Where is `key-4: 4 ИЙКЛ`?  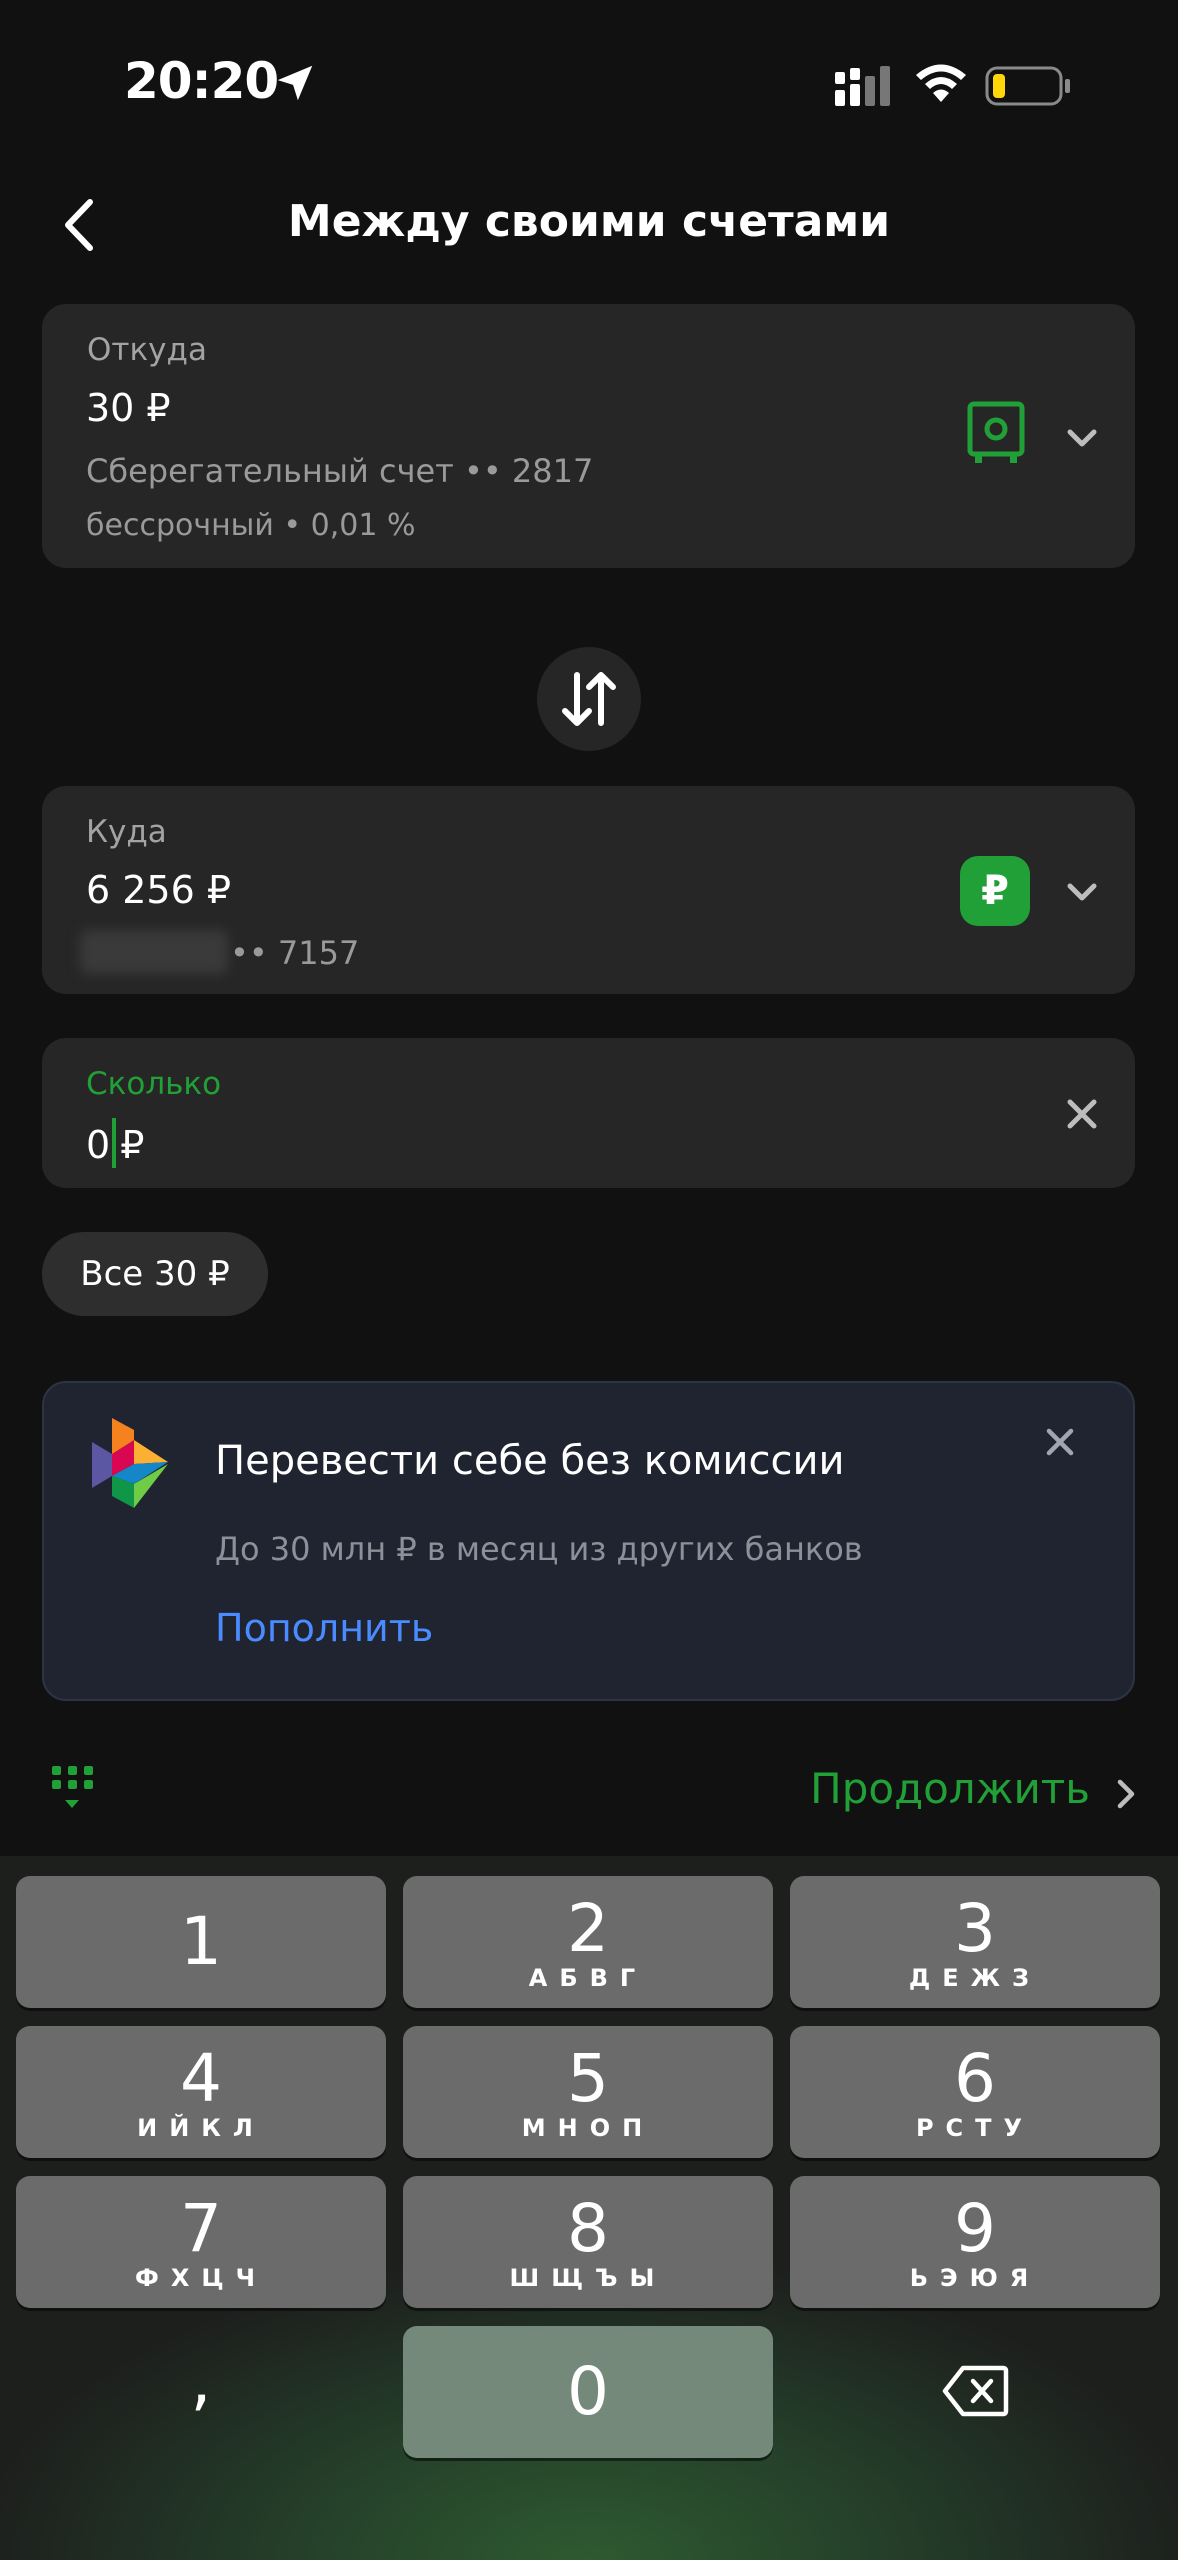
key-4: 4 ИЙКЛ is located at coordinates (201, 2092).